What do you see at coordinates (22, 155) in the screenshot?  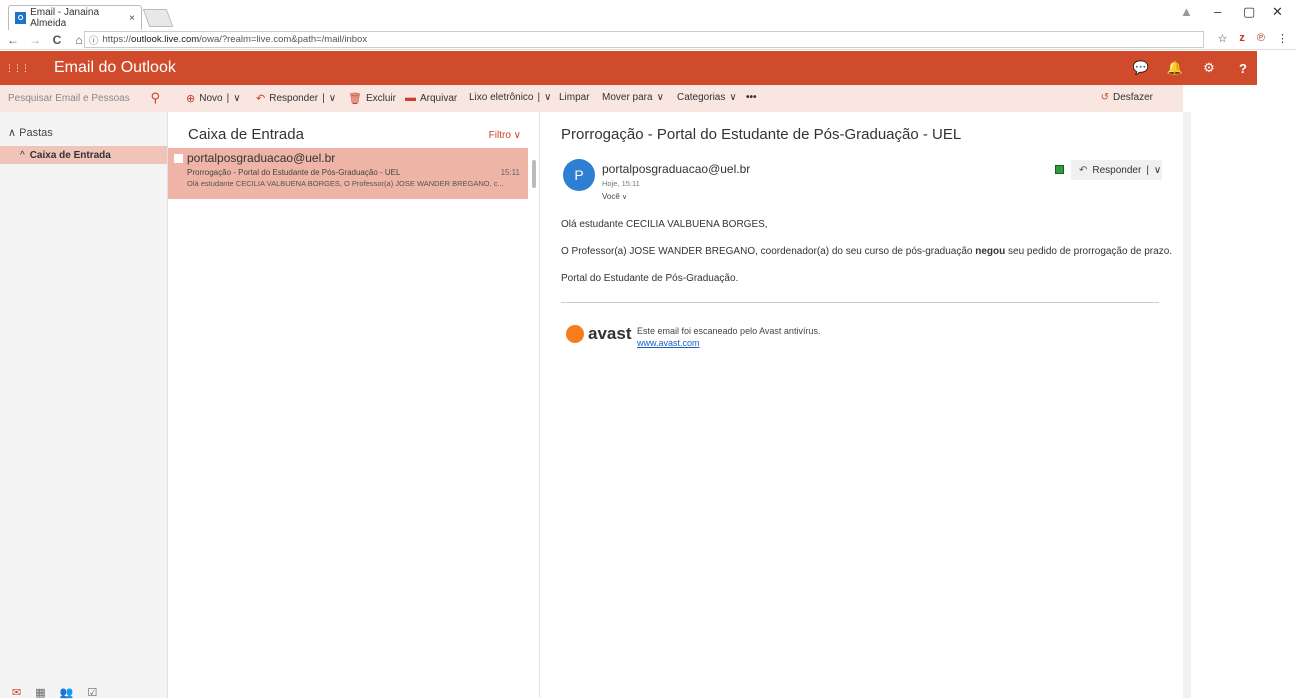 I see `chevron-up-icon: ^` at bounding box center [22, 155].